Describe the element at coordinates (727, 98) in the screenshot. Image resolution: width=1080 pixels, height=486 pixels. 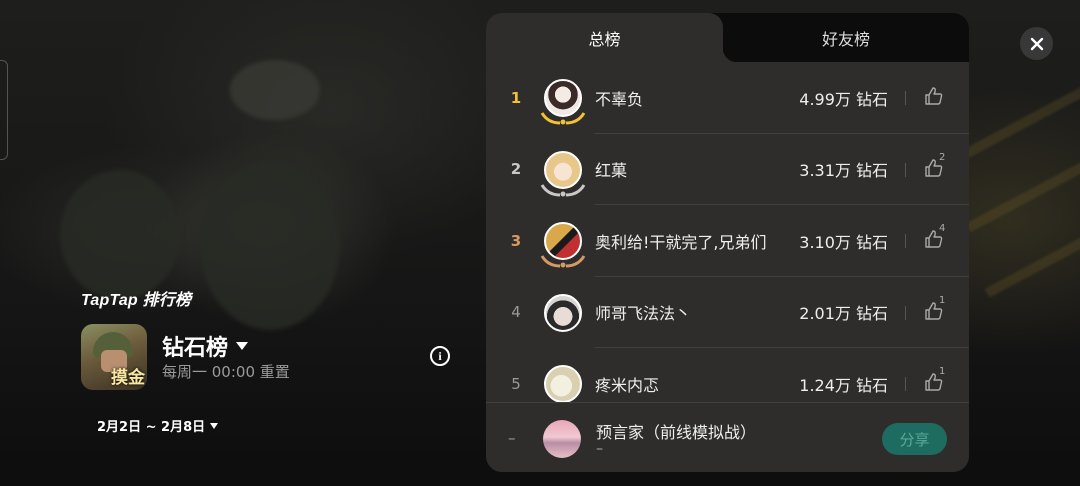
I see `ranking-row: 1 不辜负 4.99万 钻石` at that location.